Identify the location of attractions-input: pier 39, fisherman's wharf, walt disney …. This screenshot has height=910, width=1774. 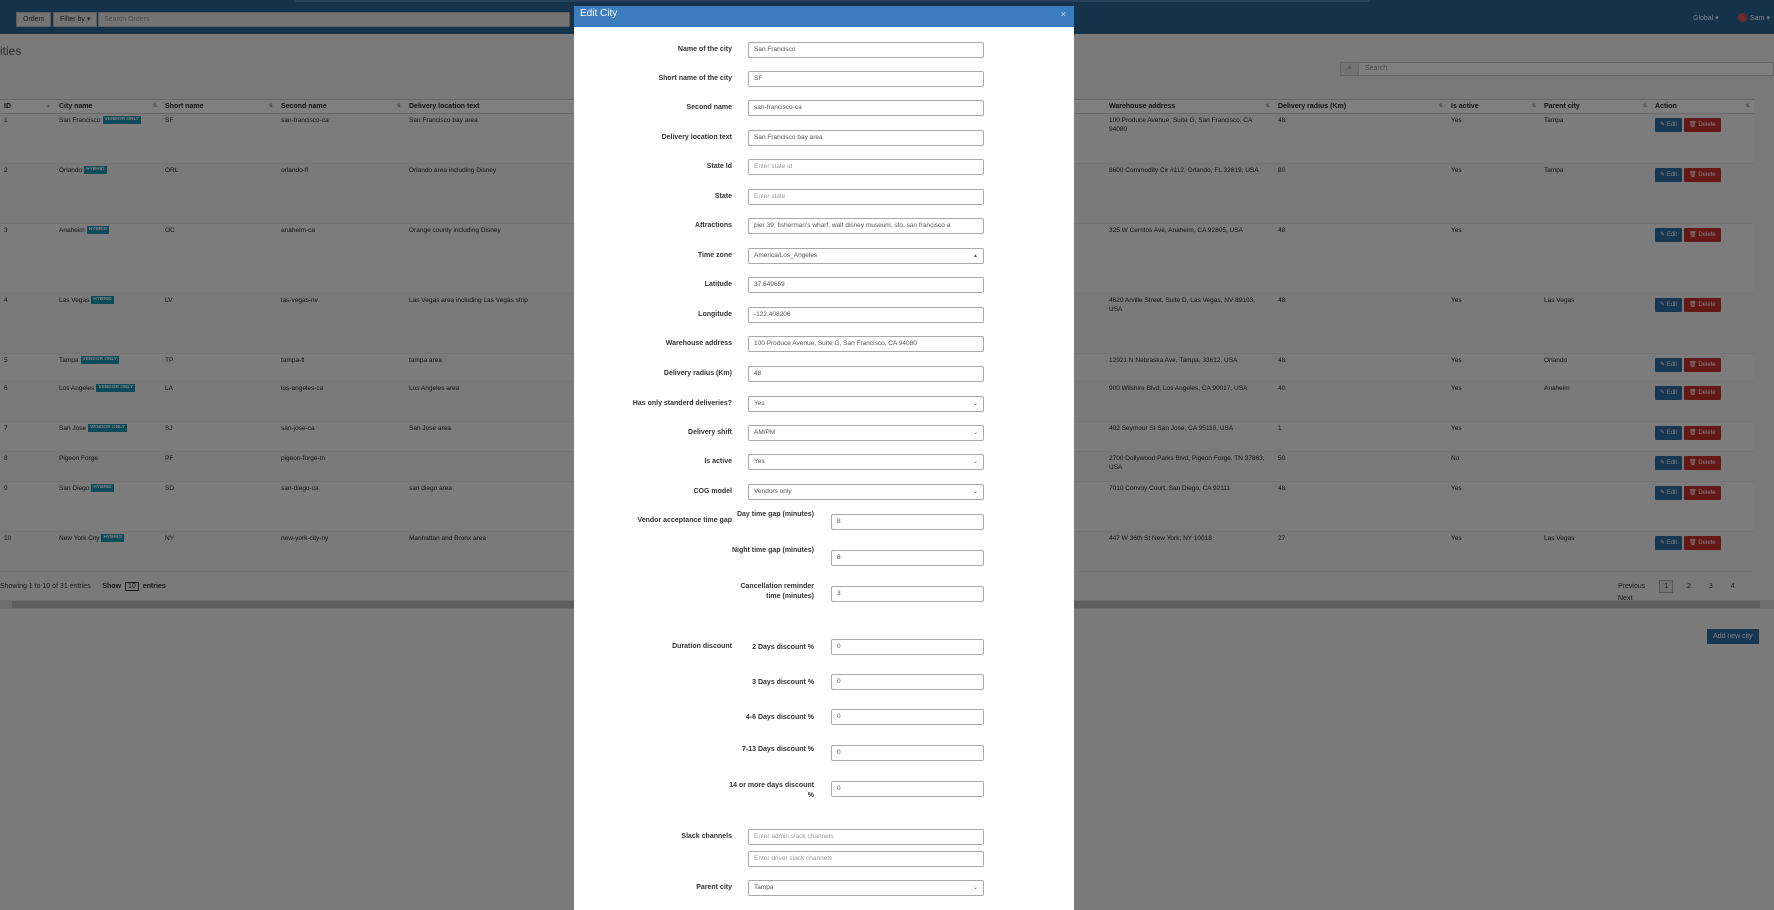
(866, 226).